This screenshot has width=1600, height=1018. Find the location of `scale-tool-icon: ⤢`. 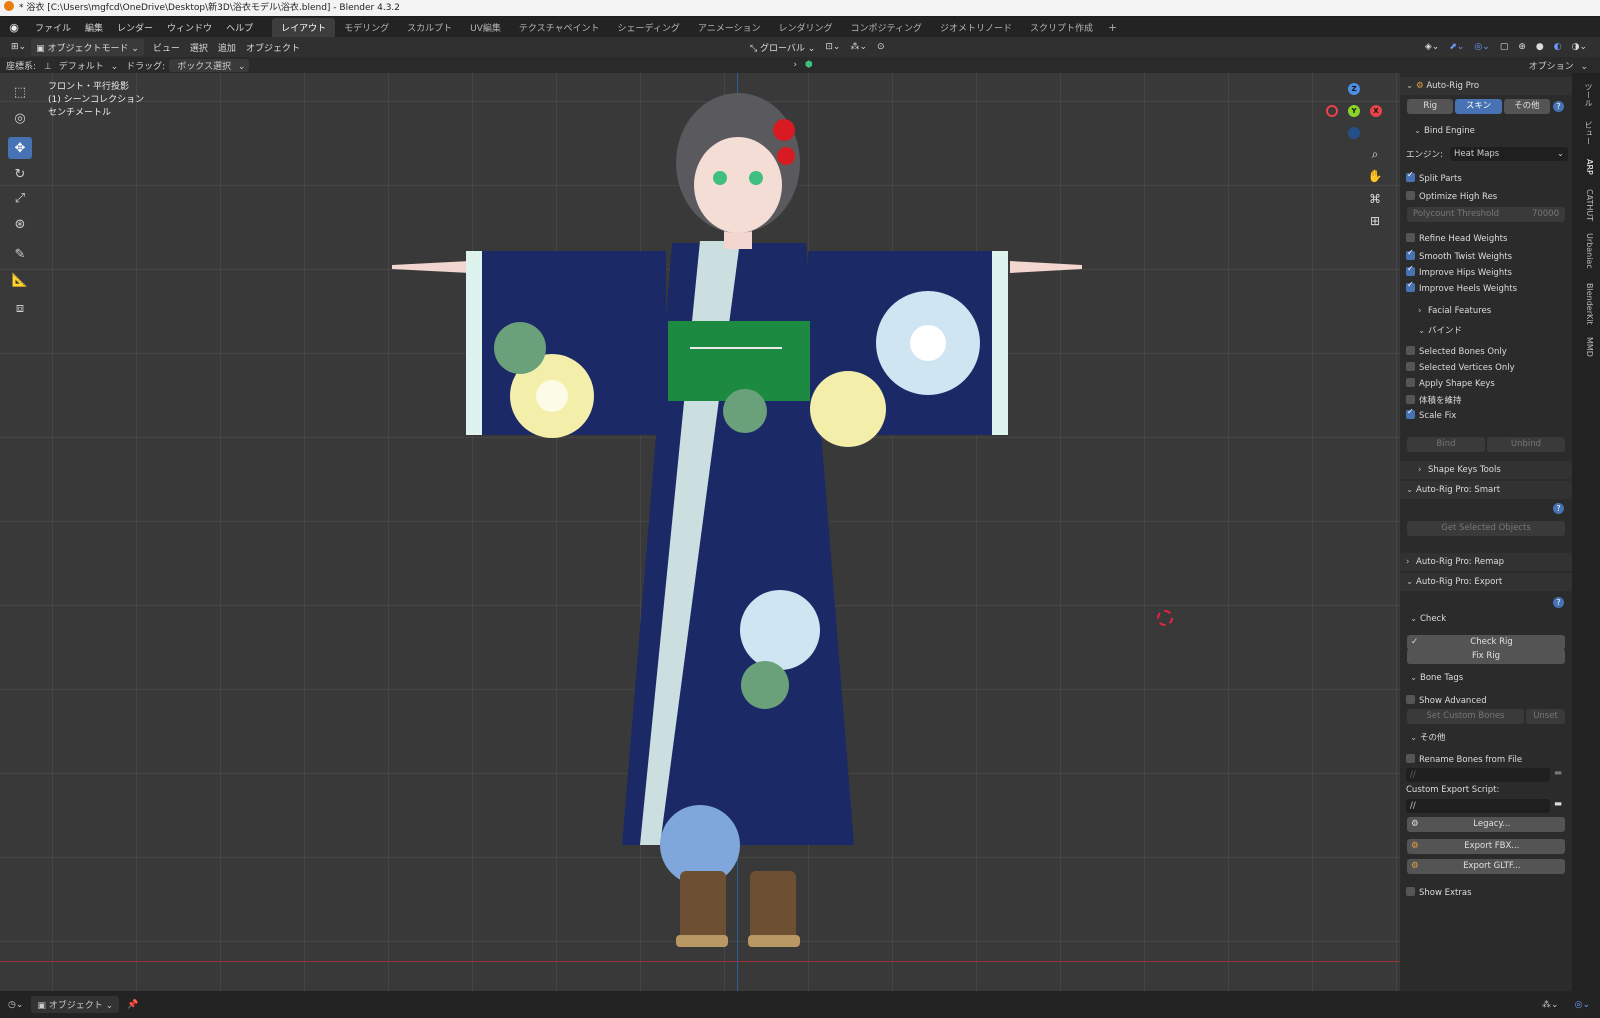

scale-tool-icon: ⤢ is located at coordinates (20, 198).